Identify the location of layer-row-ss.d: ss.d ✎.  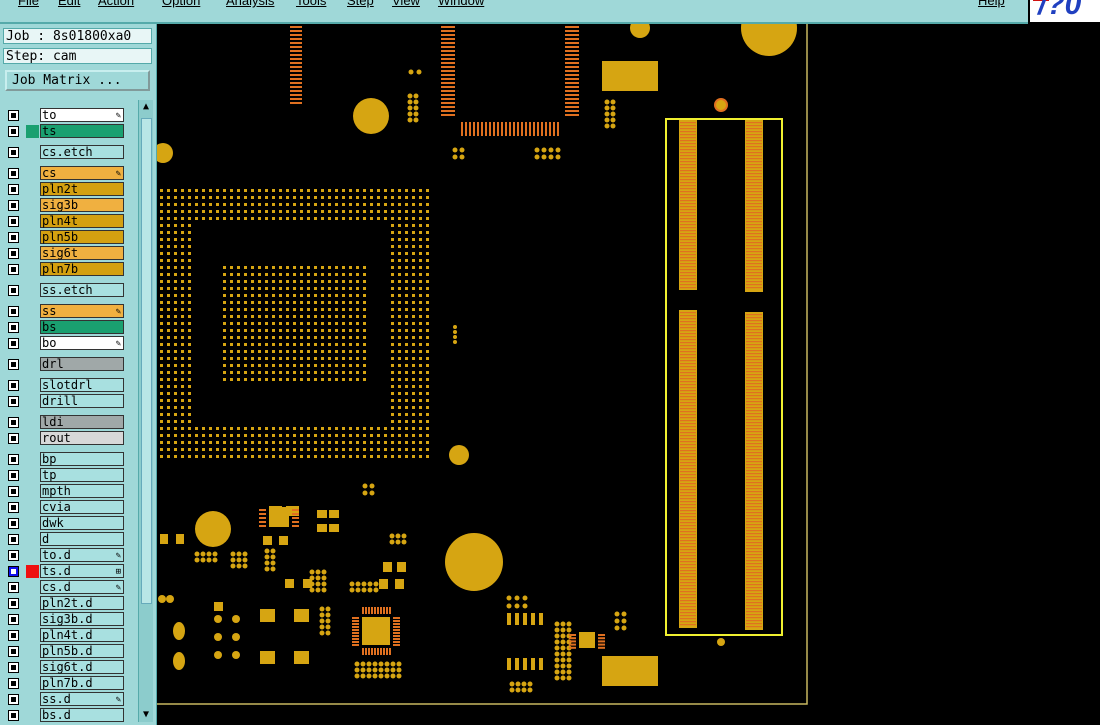
(65, 699).